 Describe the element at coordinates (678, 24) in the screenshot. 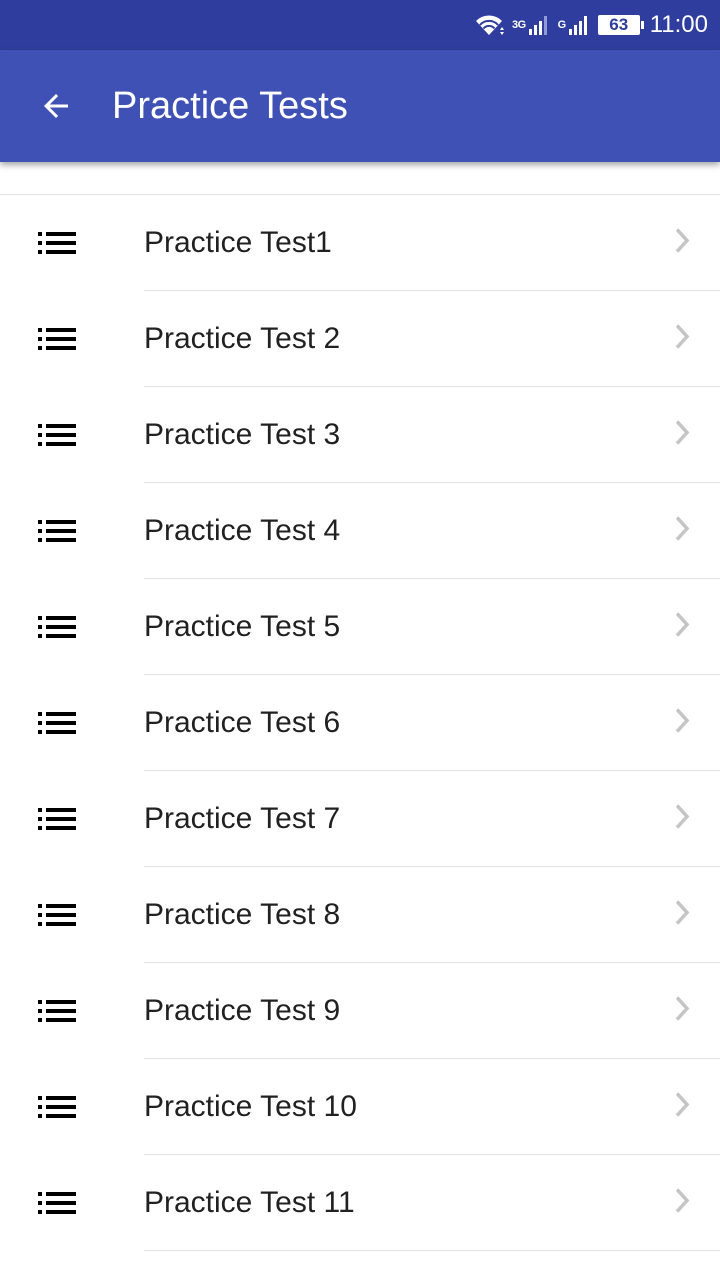

I see `clock: 11:00` at that location.